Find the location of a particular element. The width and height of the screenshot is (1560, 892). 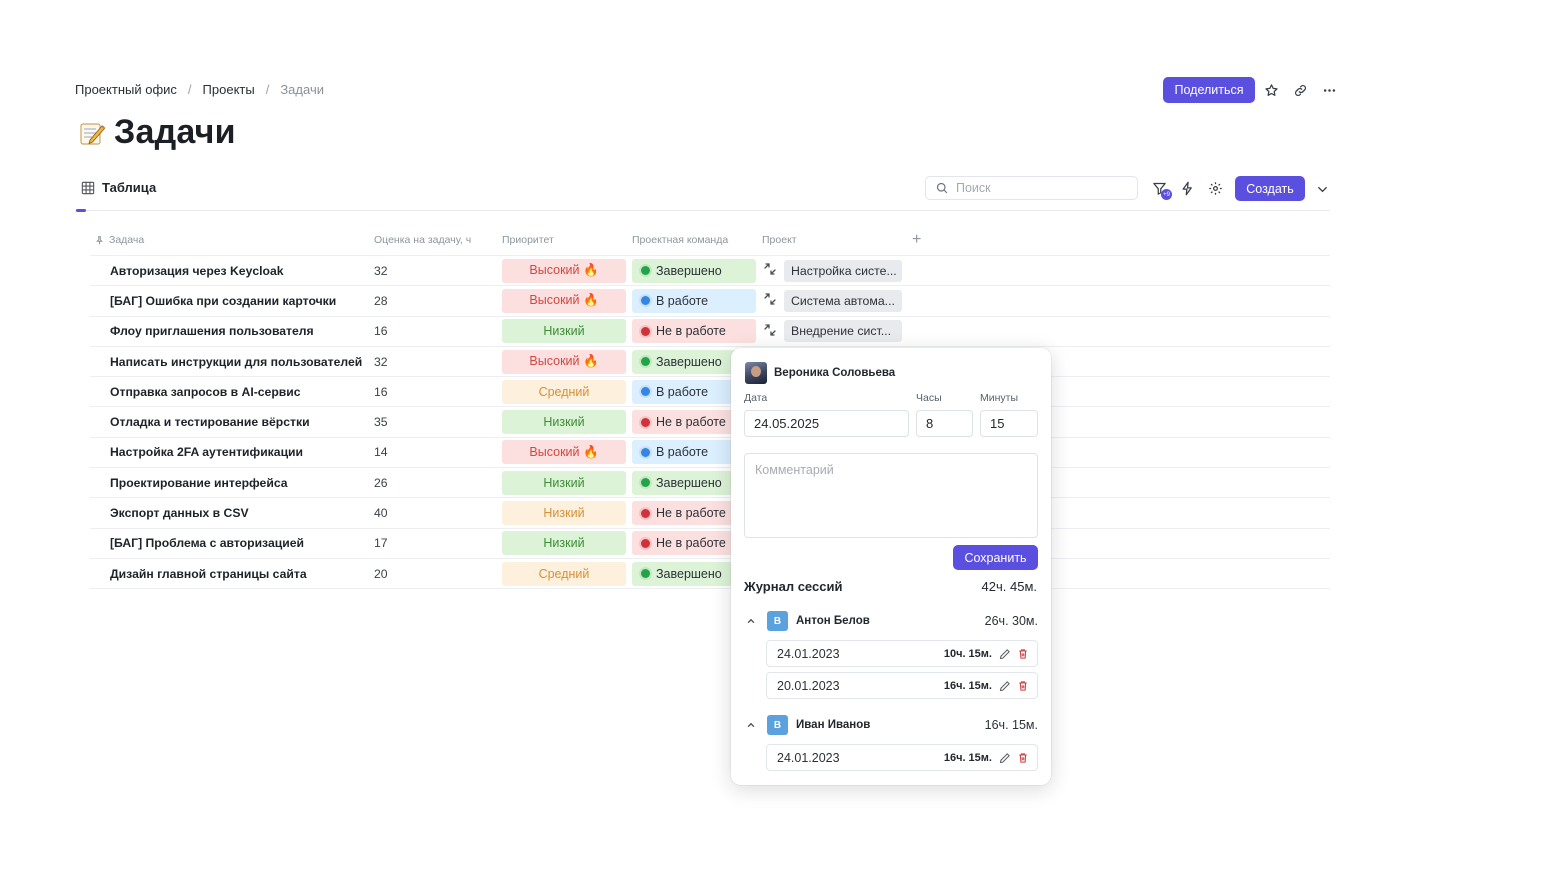

automation-icon is located at coordinates (1187, 188).